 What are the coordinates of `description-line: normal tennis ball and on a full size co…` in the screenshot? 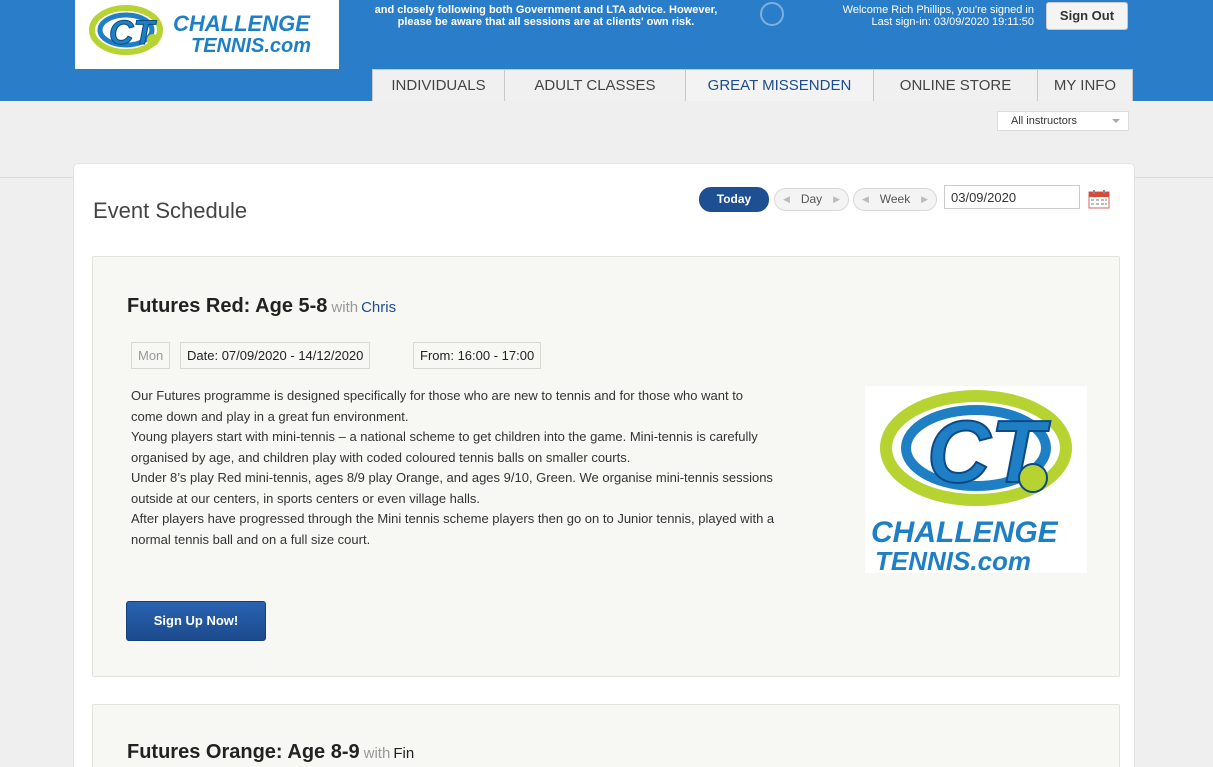 It's located at (251, 539).